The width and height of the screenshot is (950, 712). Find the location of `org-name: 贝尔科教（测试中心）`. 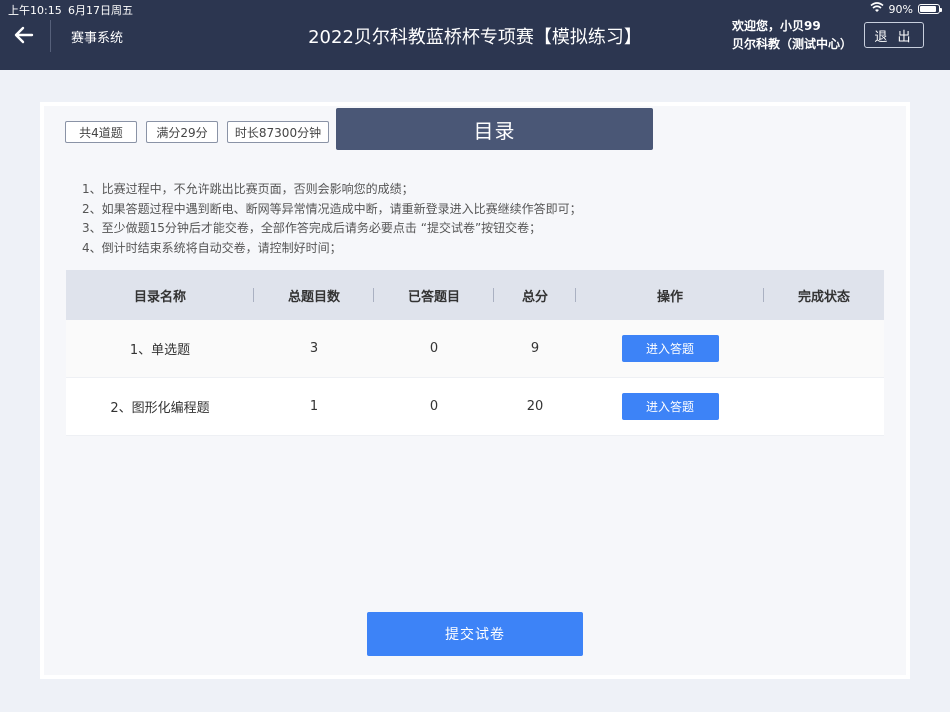

org-name: 贝尔科教（测试中心） is located at coordinates (792, 44).